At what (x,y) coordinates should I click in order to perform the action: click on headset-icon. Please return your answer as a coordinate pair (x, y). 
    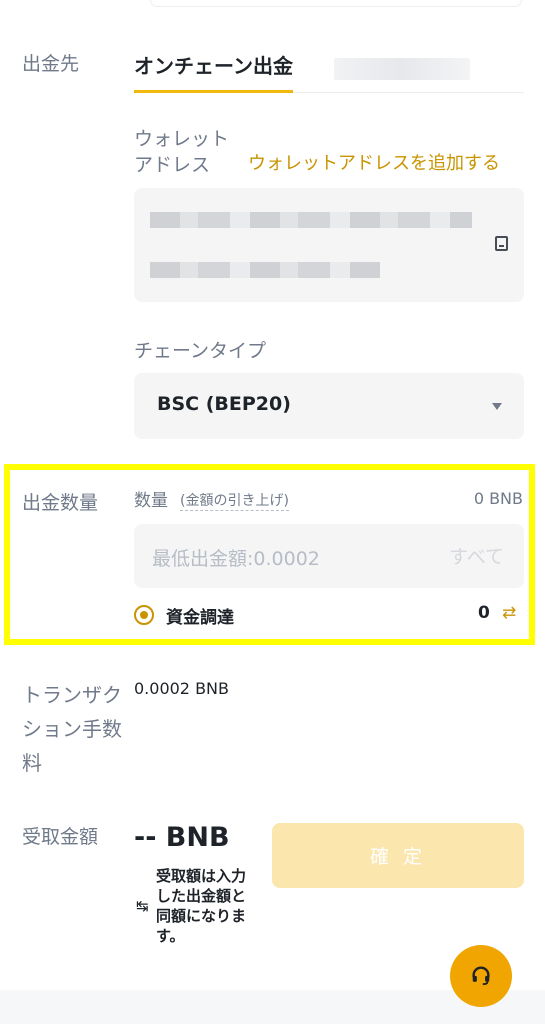
    Looking at the image, I should click on (481, 976).